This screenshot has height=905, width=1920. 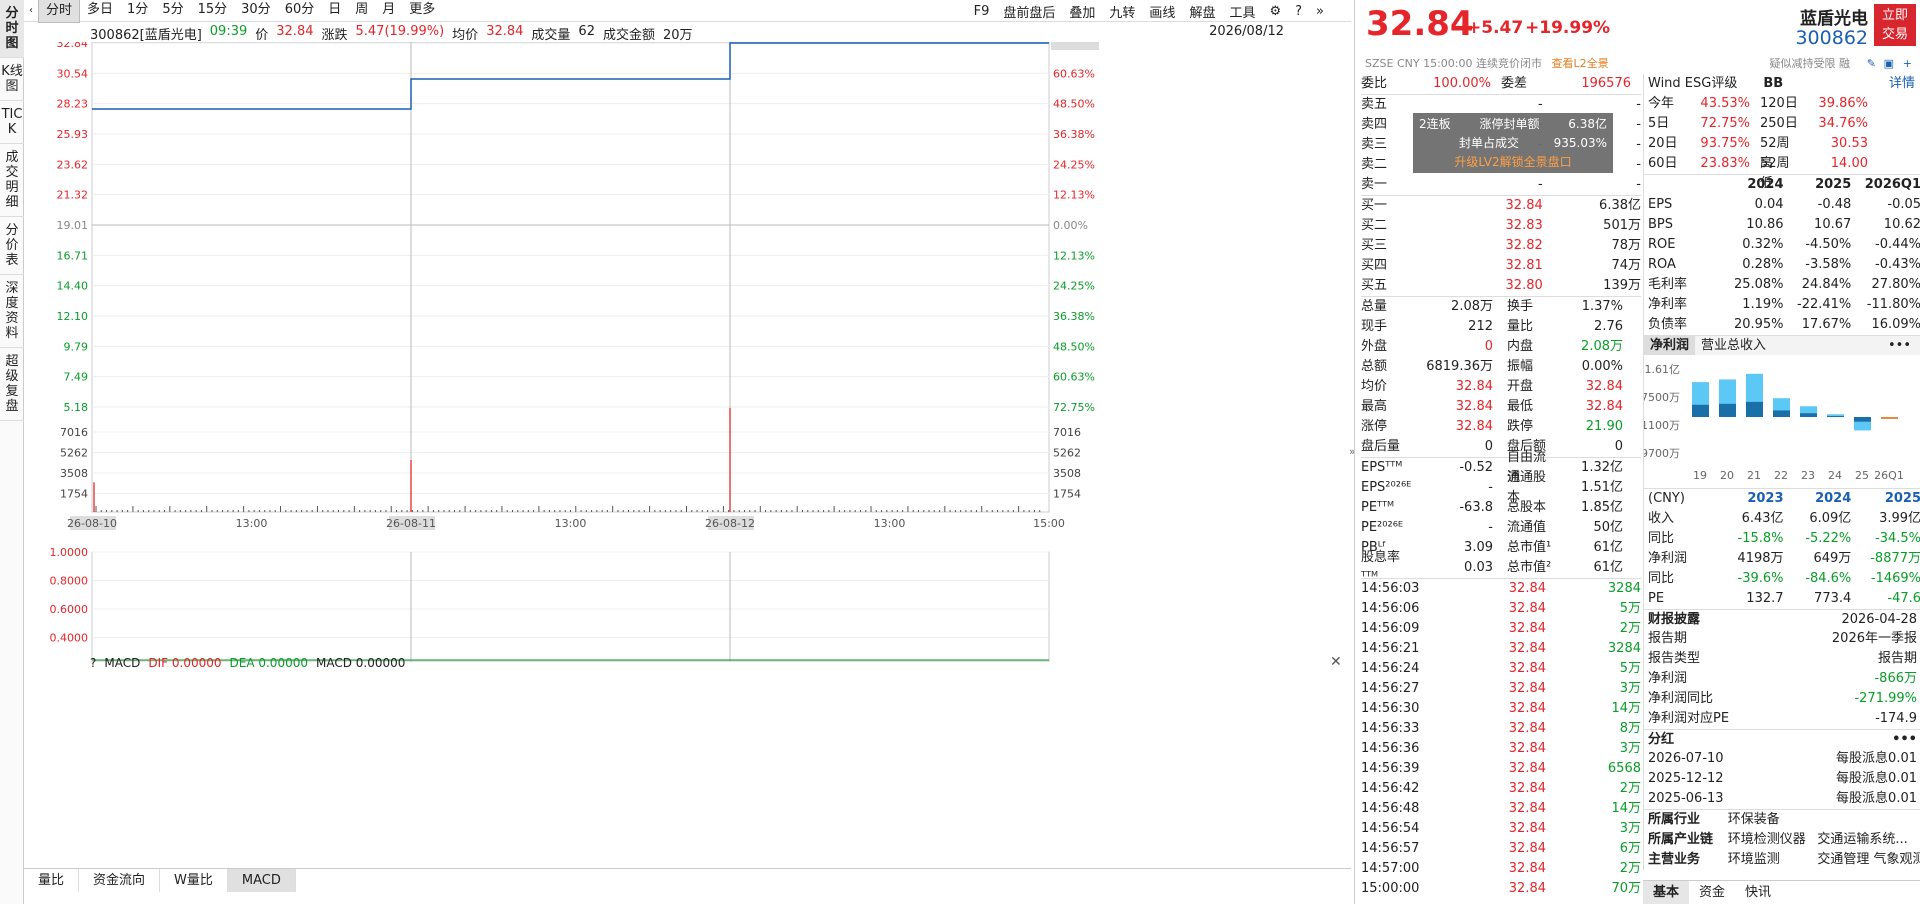 What do you see at coordinates (1626, 265) in the screenshot?
I see `level-volume: 74万` at bounding box center [1626, 265].